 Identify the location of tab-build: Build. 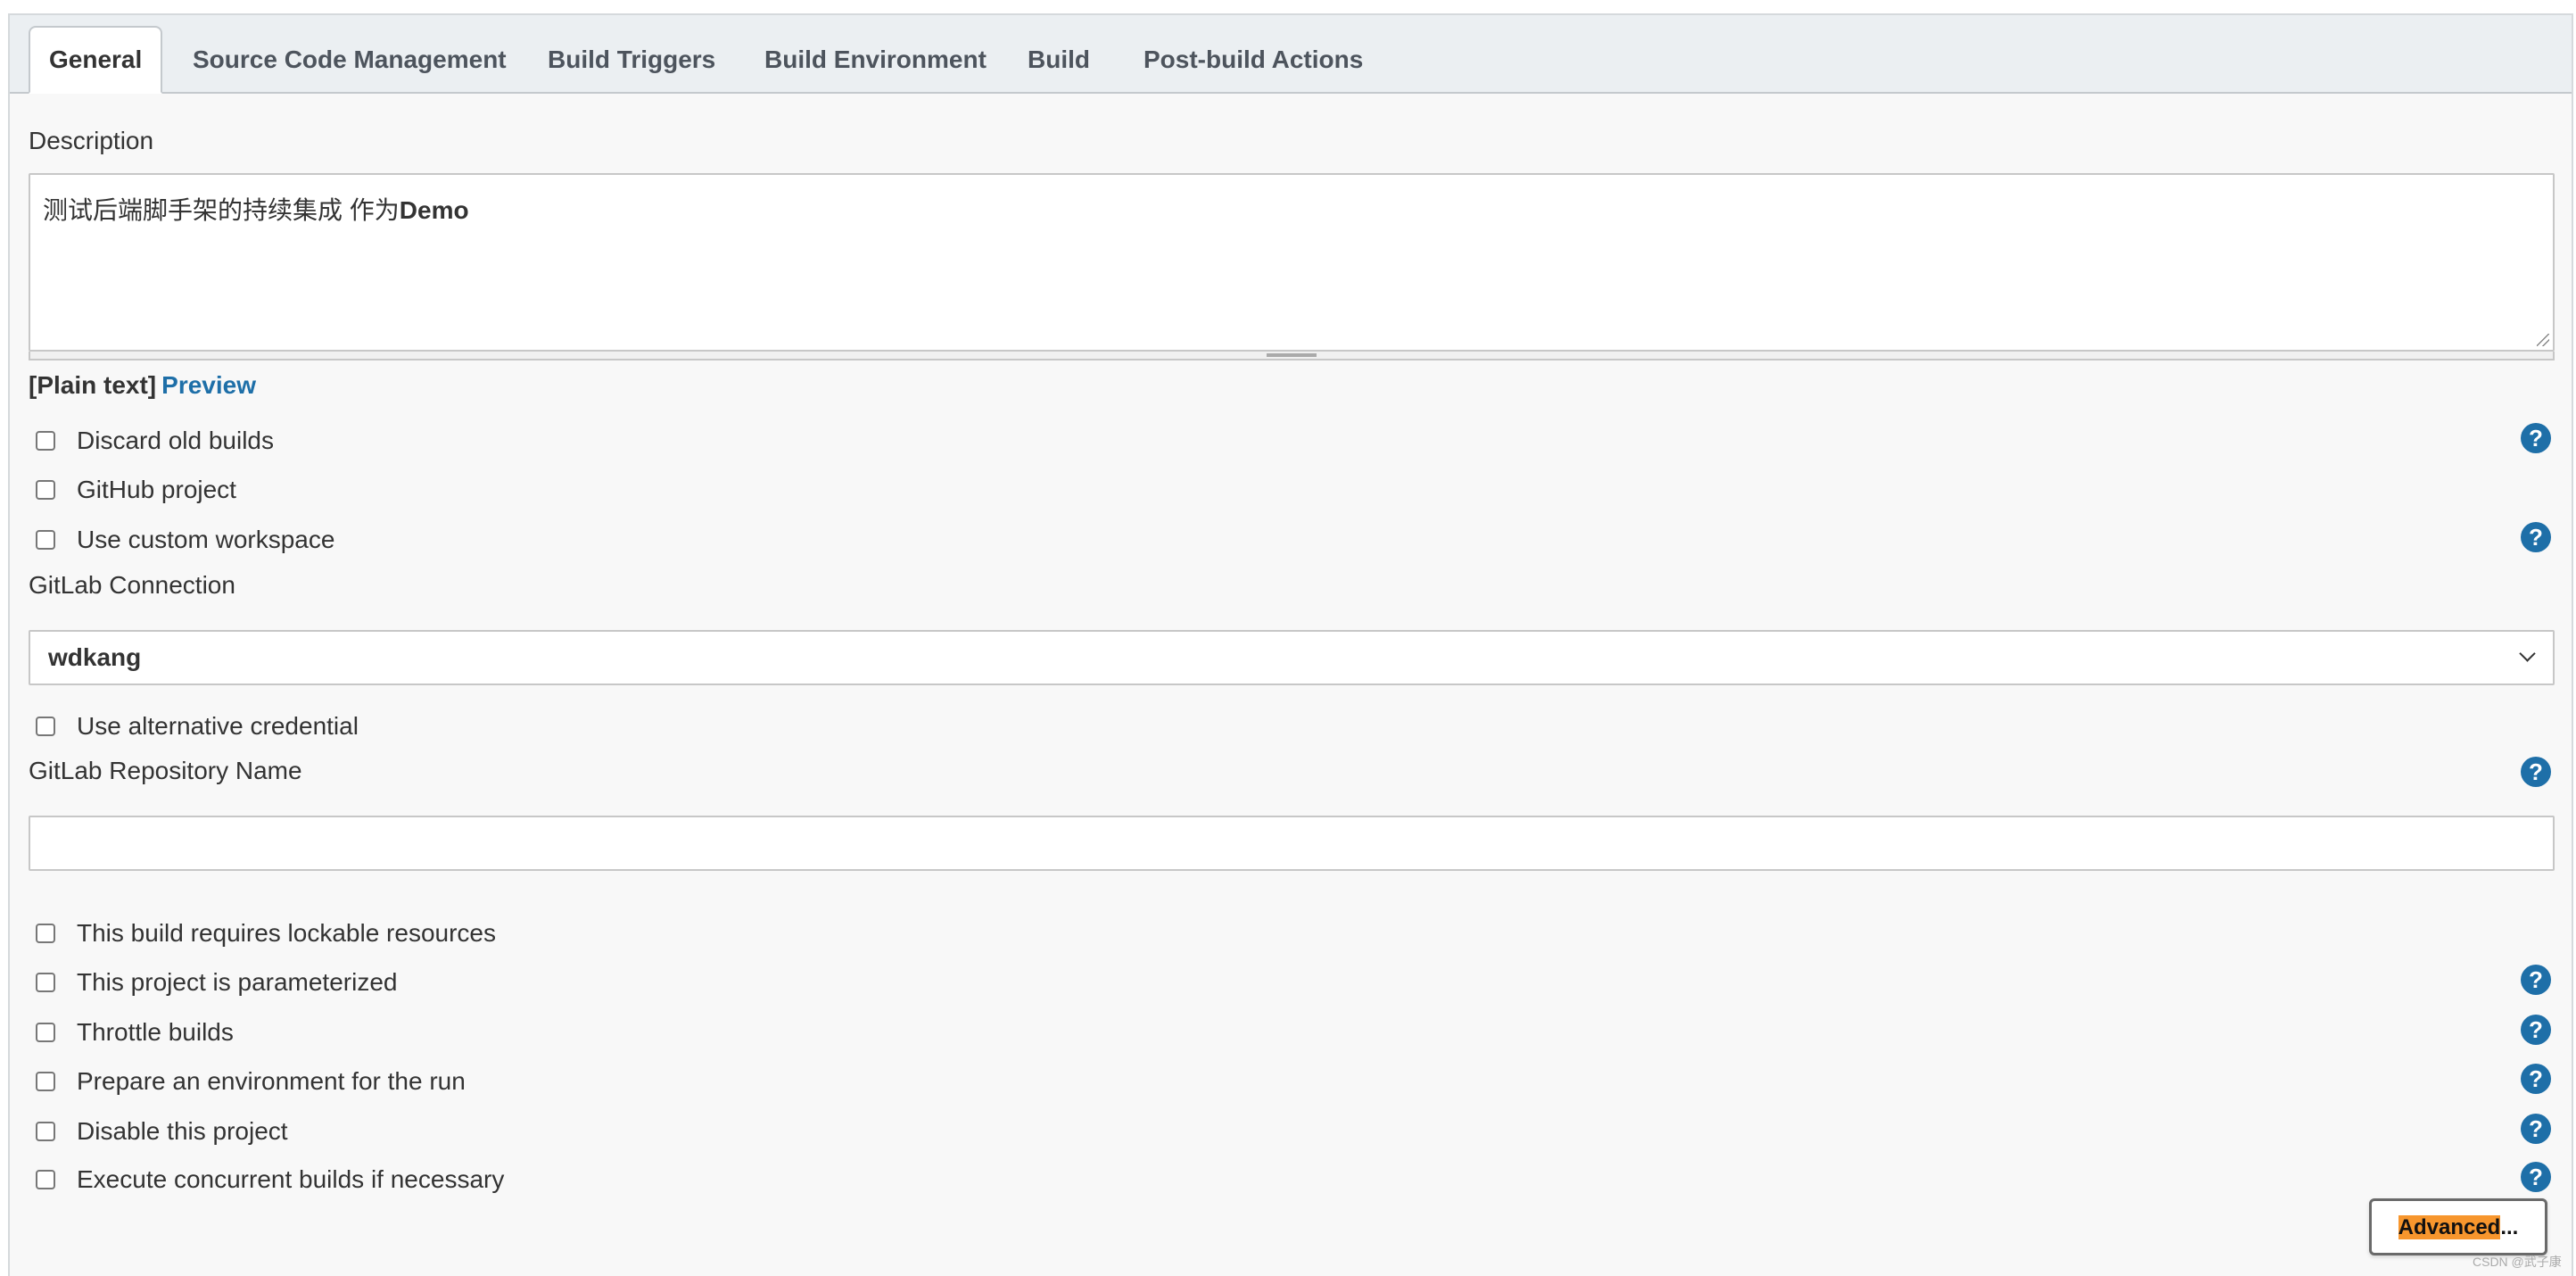
(1059, 60).